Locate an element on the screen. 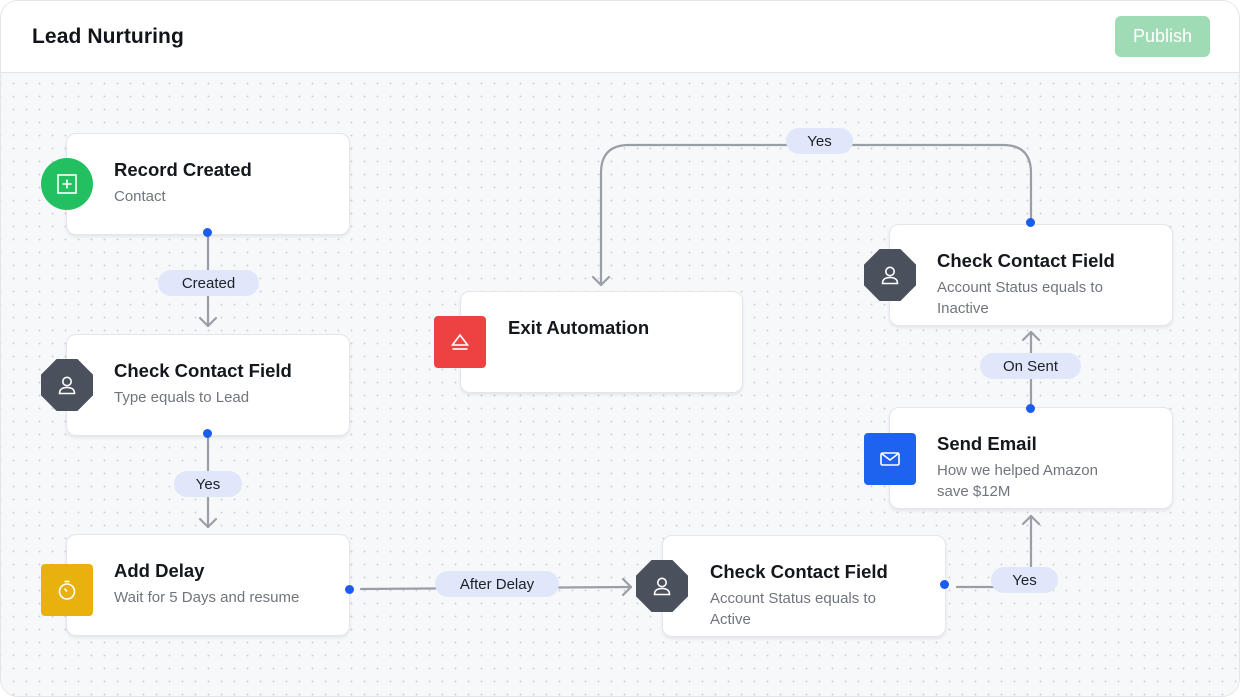  node-subtitle: Wait for 5 Days and resume is located at coordinates (207, 597).